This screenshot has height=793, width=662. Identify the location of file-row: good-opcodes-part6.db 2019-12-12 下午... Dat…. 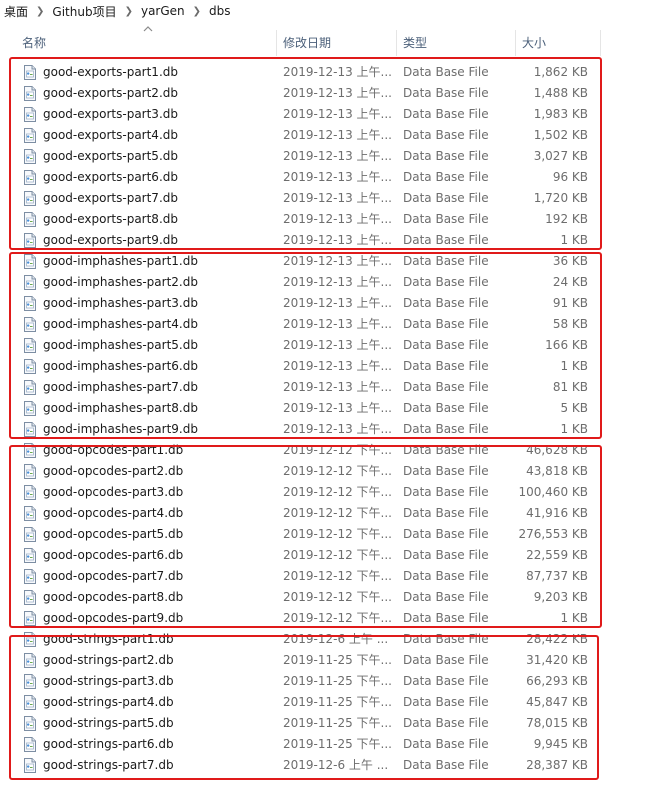
(331, 555).